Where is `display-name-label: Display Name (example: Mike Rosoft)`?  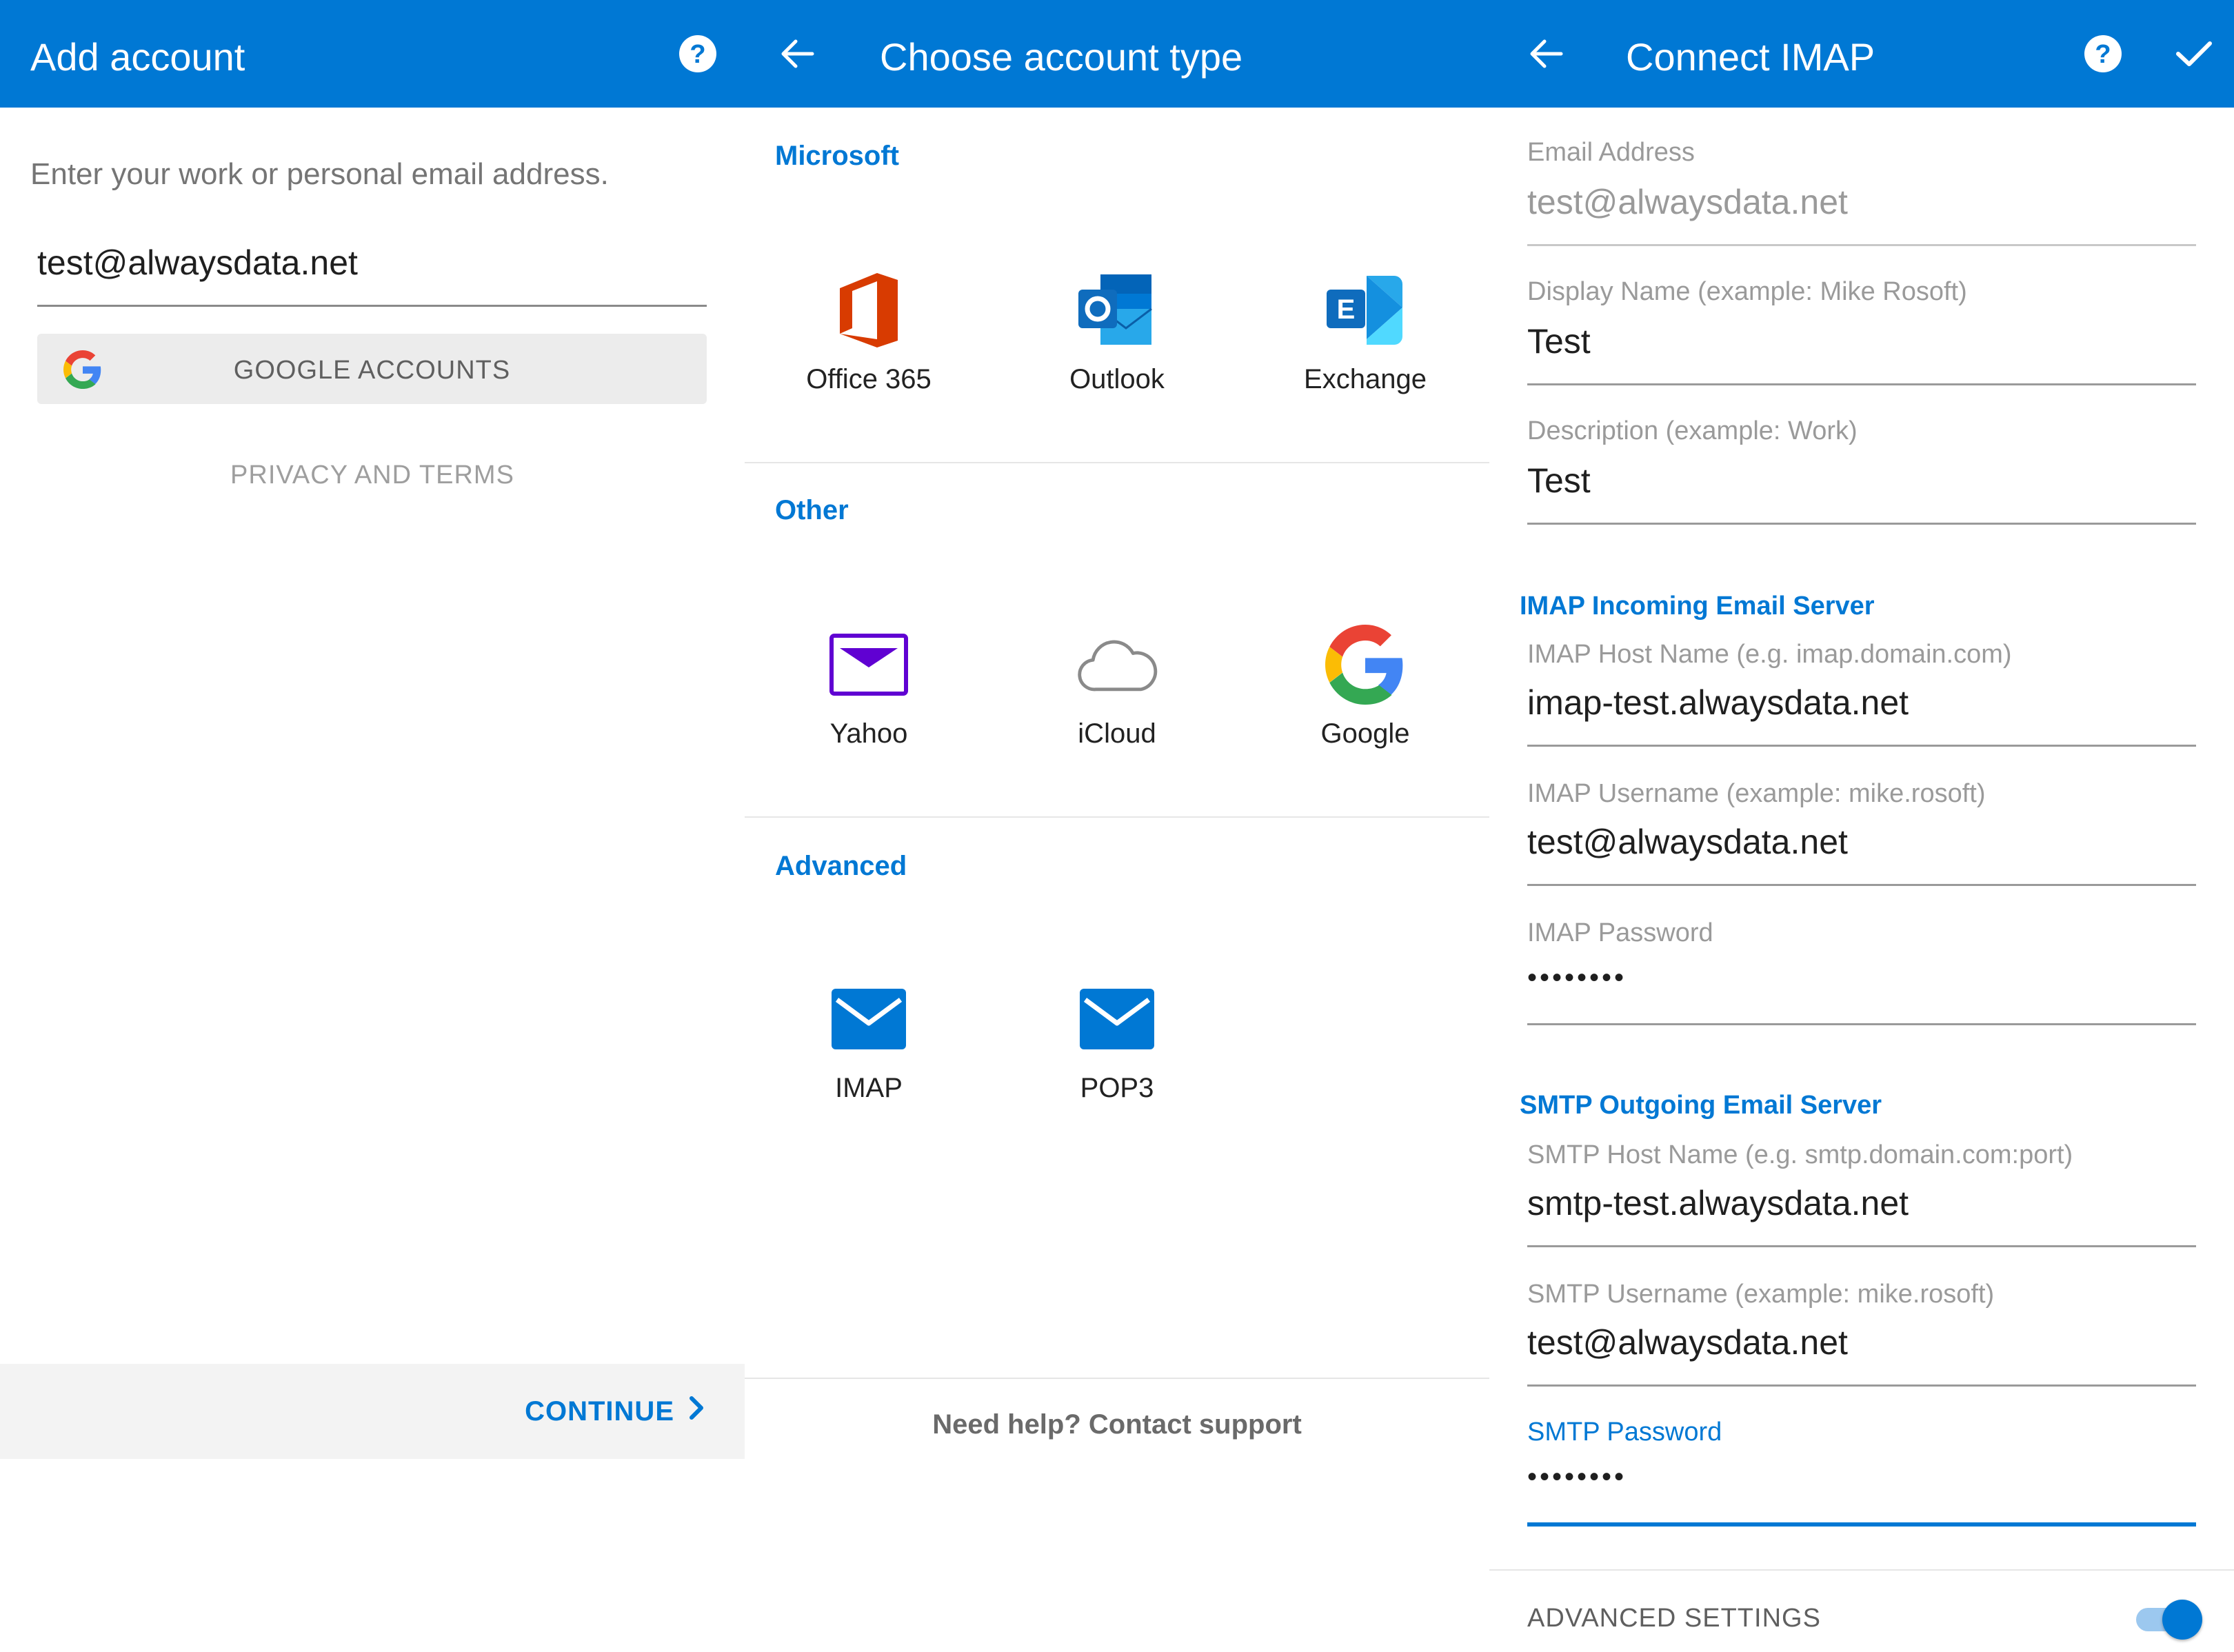
display-name-label: Display Name (example: Mike Rosoft) is located at coordinates (1747, 291).